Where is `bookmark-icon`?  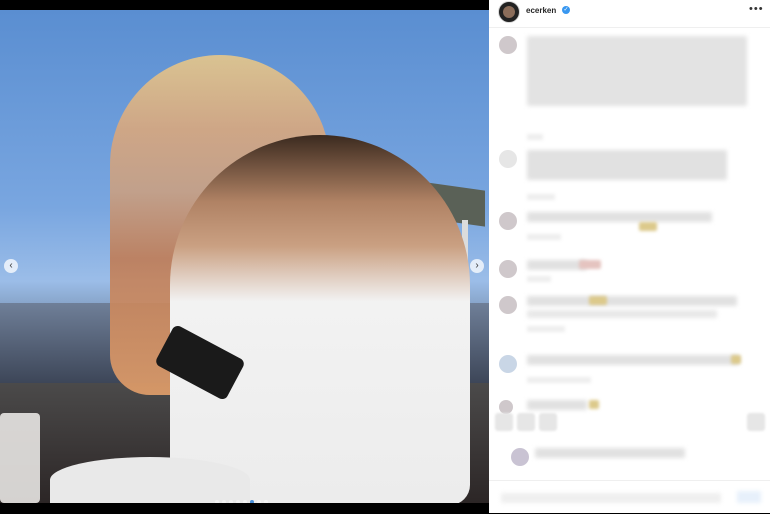 bookmark-icon is located at coordinates (756, 422).